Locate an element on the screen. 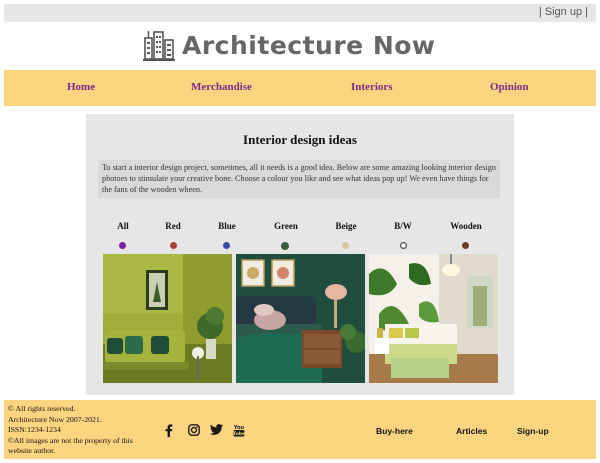  top-bar: | Sign up | is located at coordinates (300, 13).